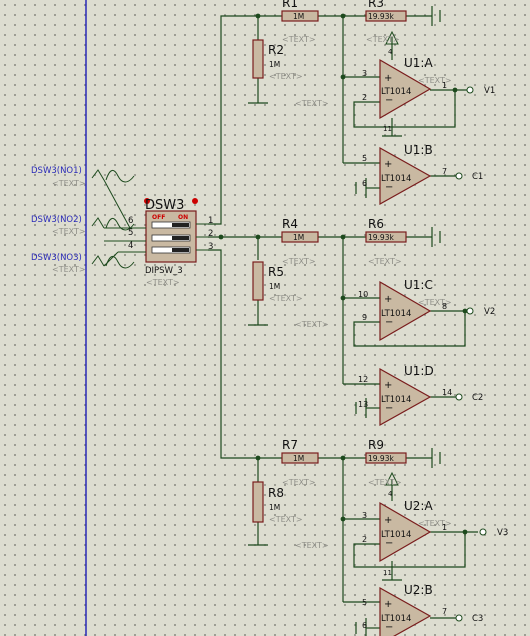 Image resolution: width=530 pixels, height=636 pixels. I want to click on svg-text: U2:B, so click(418, 590).